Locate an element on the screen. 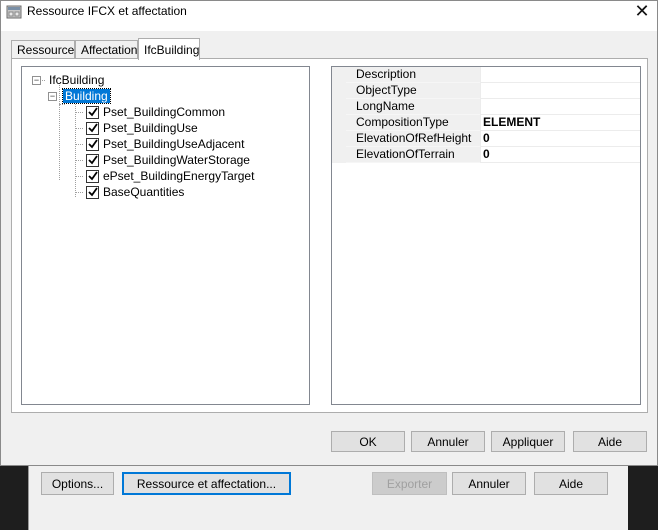 The image size is (658, 530). property-name: CompositionType is located at coordinates (413, 123).